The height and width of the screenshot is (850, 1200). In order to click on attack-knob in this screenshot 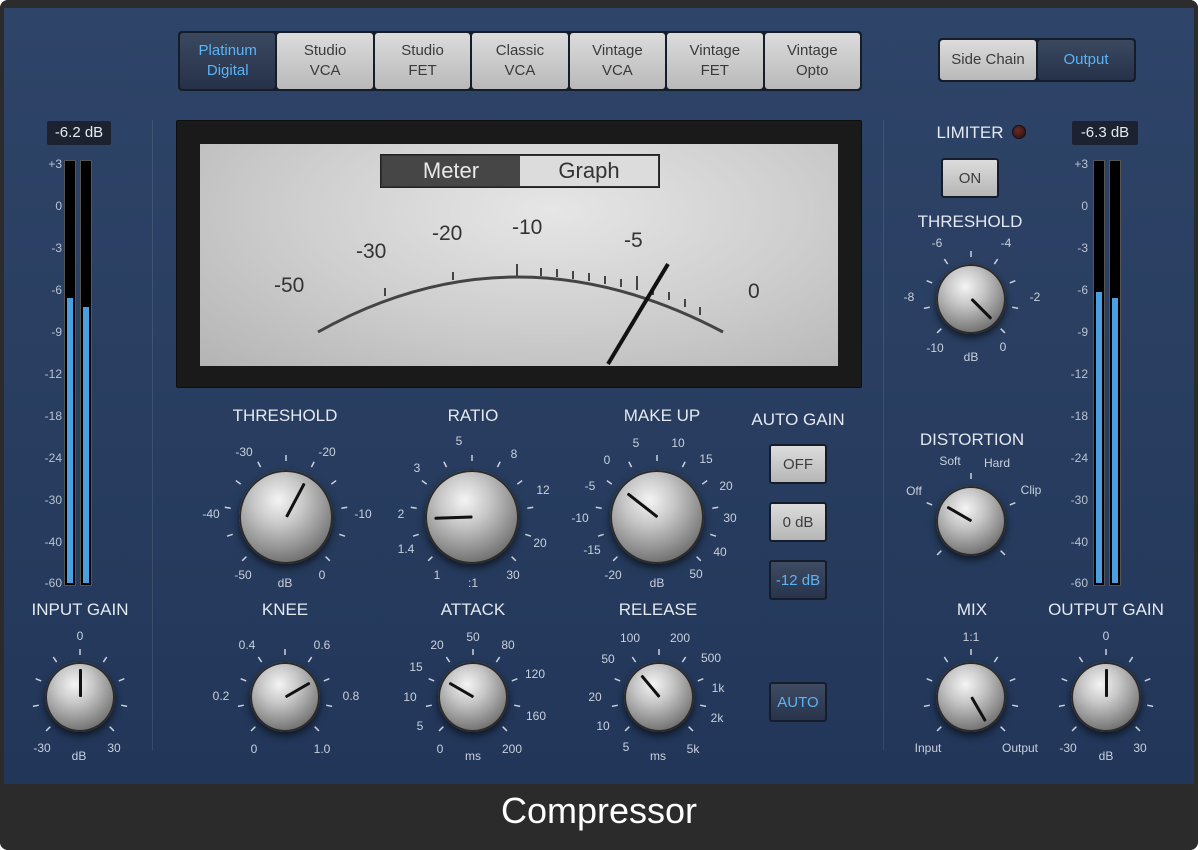, I will do `click(473, 697)`.